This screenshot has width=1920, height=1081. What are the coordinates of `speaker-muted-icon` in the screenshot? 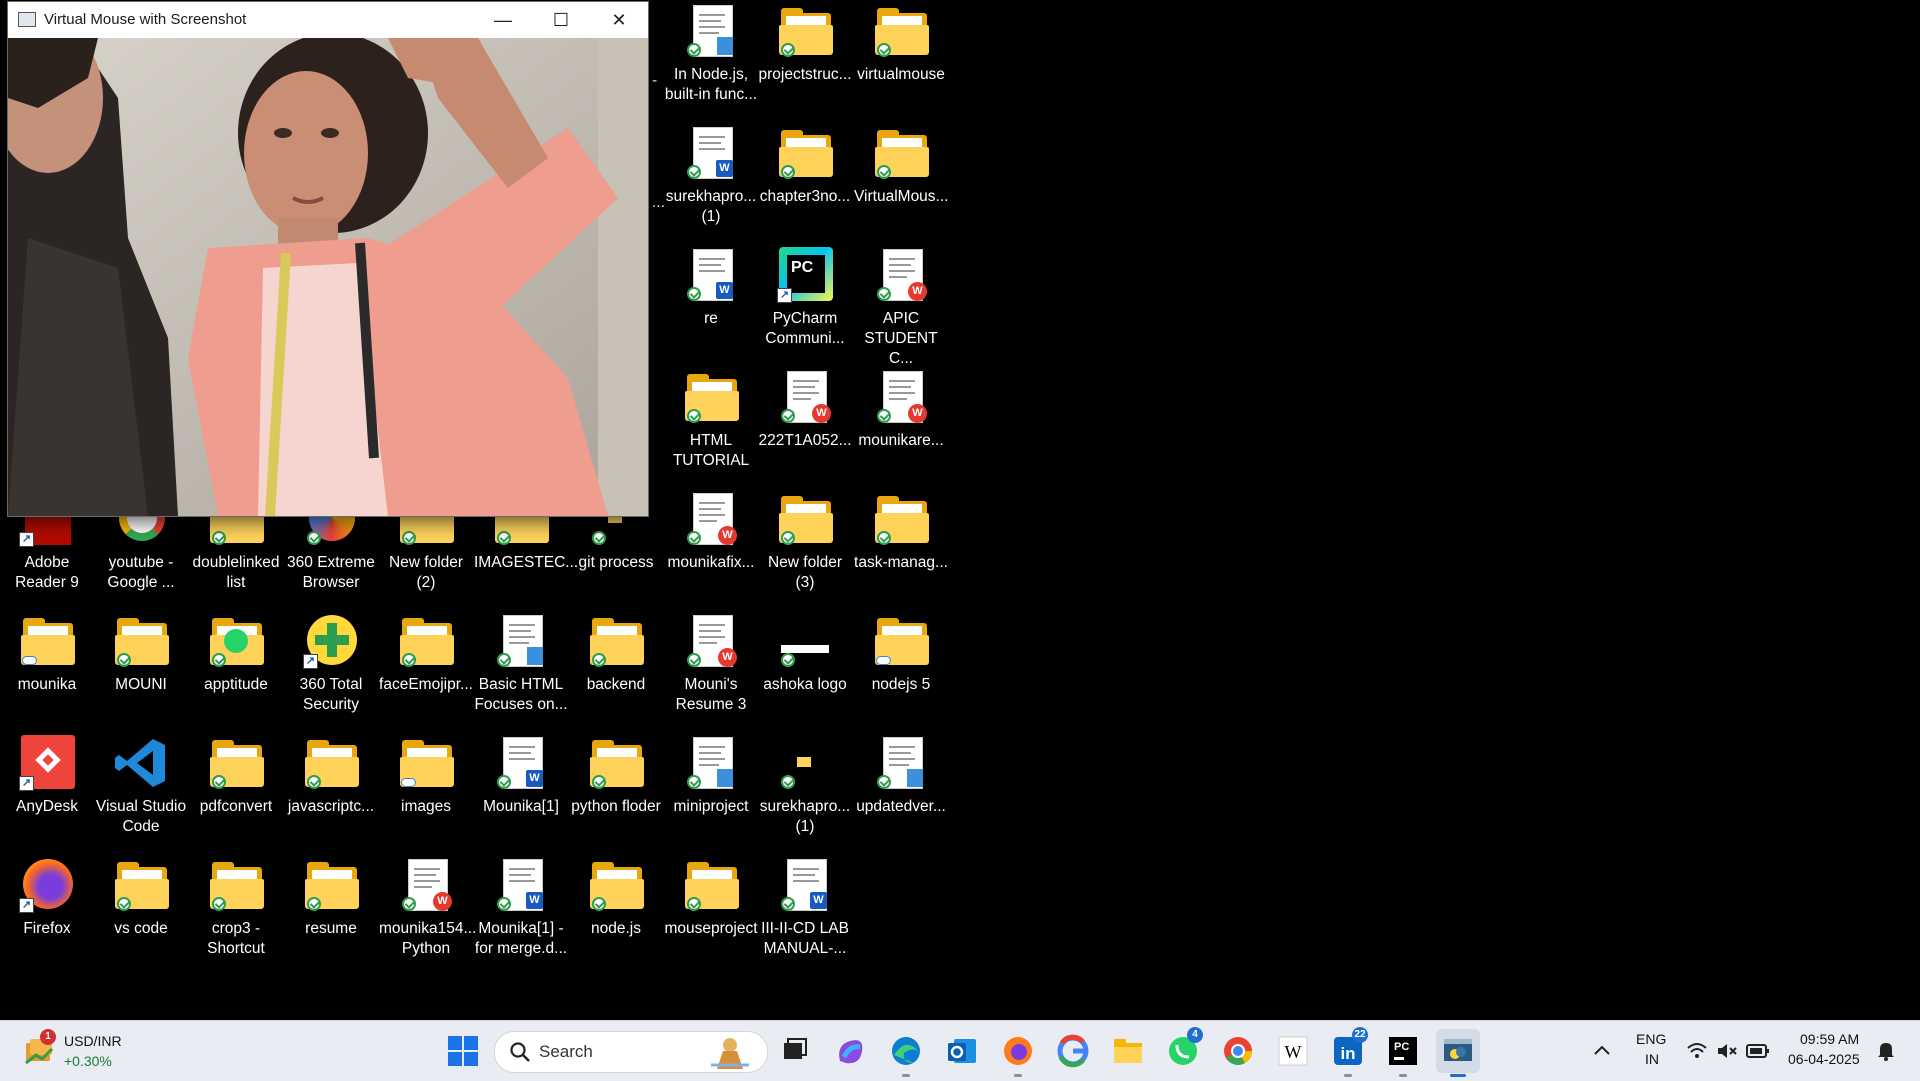 It's located at (1727, 1051).